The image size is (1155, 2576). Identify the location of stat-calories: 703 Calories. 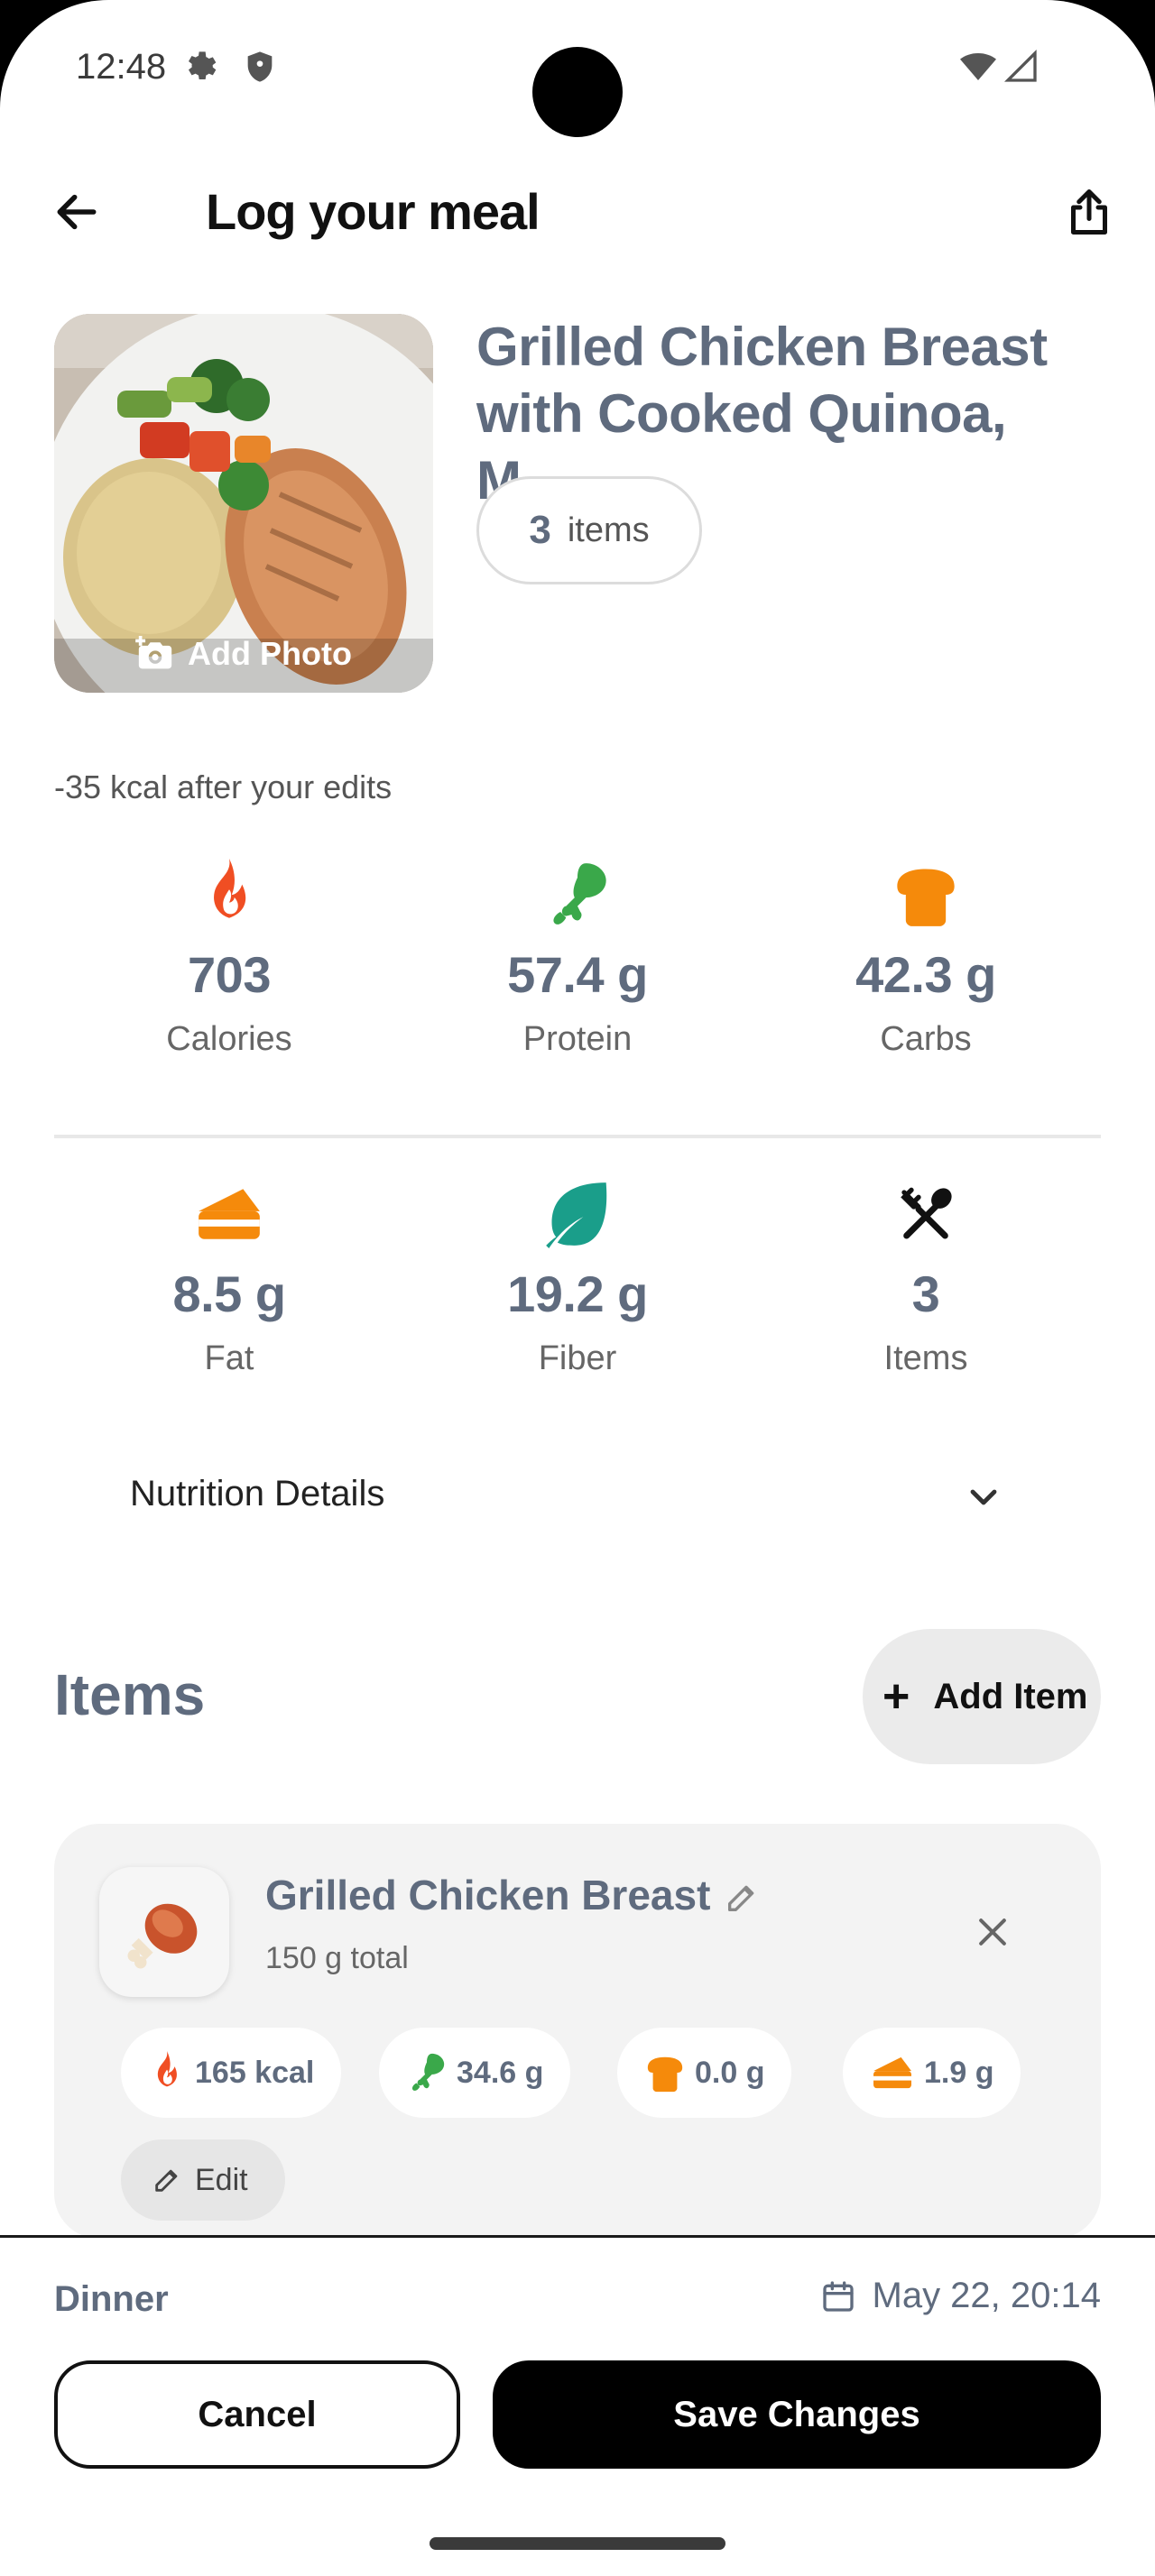
(229, 959).